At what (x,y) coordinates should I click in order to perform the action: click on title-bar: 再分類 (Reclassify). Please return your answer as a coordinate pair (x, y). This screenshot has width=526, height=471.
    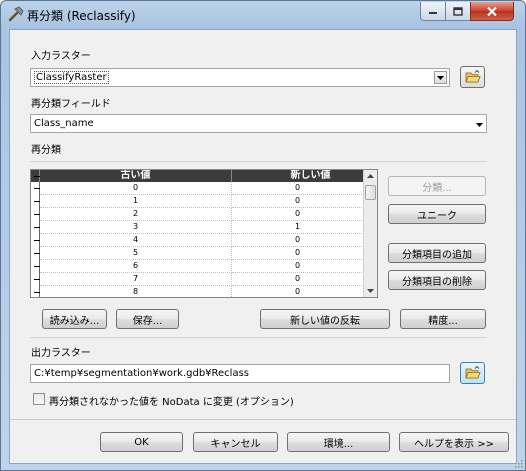
    Looking at the image, I should click on (263, 14).